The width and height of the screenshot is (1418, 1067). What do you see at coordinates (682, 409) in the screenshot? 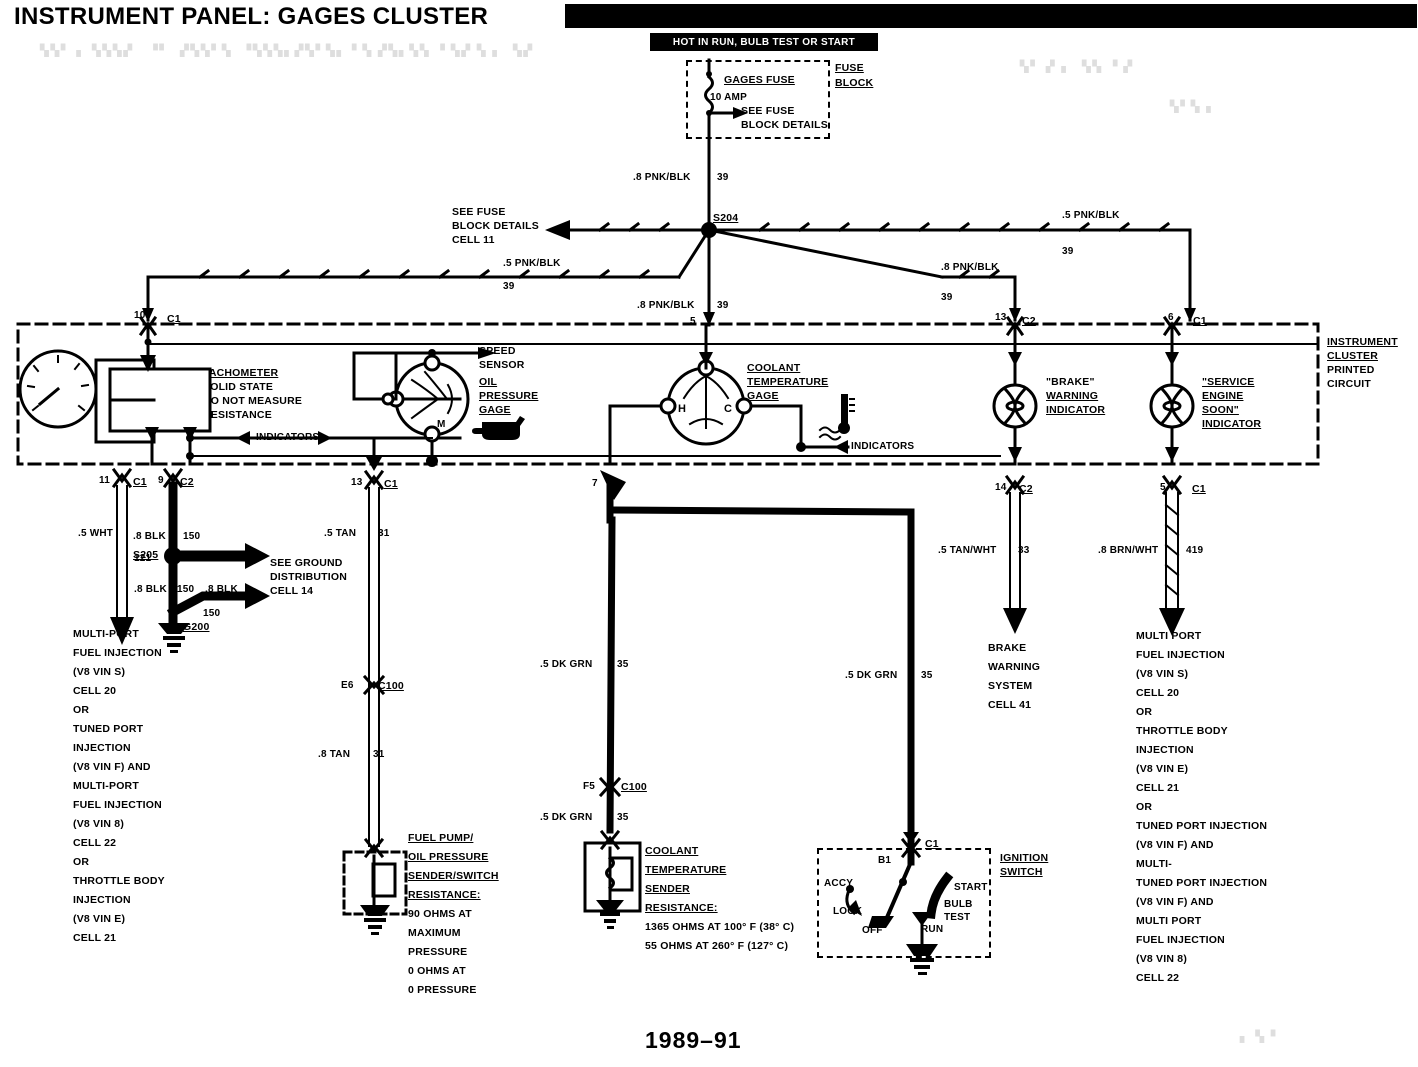
I see `svg-text: H` at bounding box center [682, 409].